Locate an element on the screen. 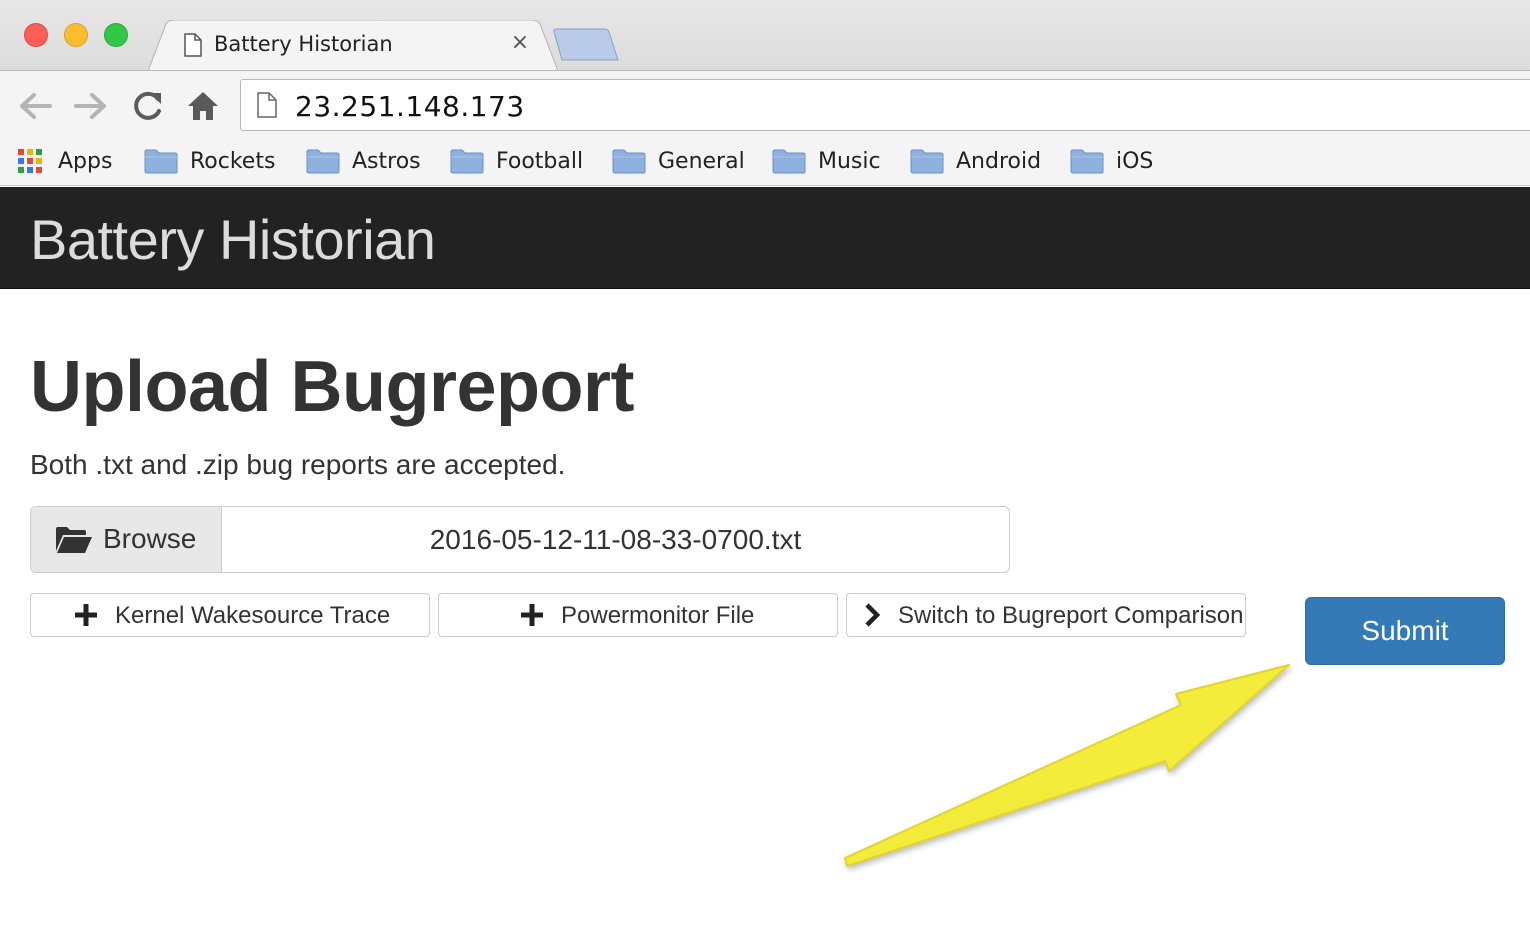 Image resolution: width=1530 pixels, height=942 pixels. bookmark-apps: Apps is located at coordinates (64, 161).